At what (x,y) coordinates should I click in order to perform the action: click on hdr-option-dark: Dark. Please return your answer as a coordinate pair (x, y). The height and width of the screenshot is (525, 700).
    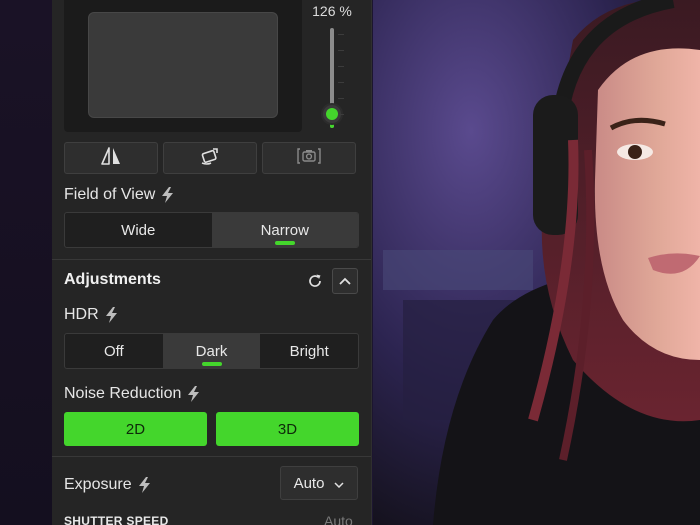
    Looking at the image, I should click on (211, 351).